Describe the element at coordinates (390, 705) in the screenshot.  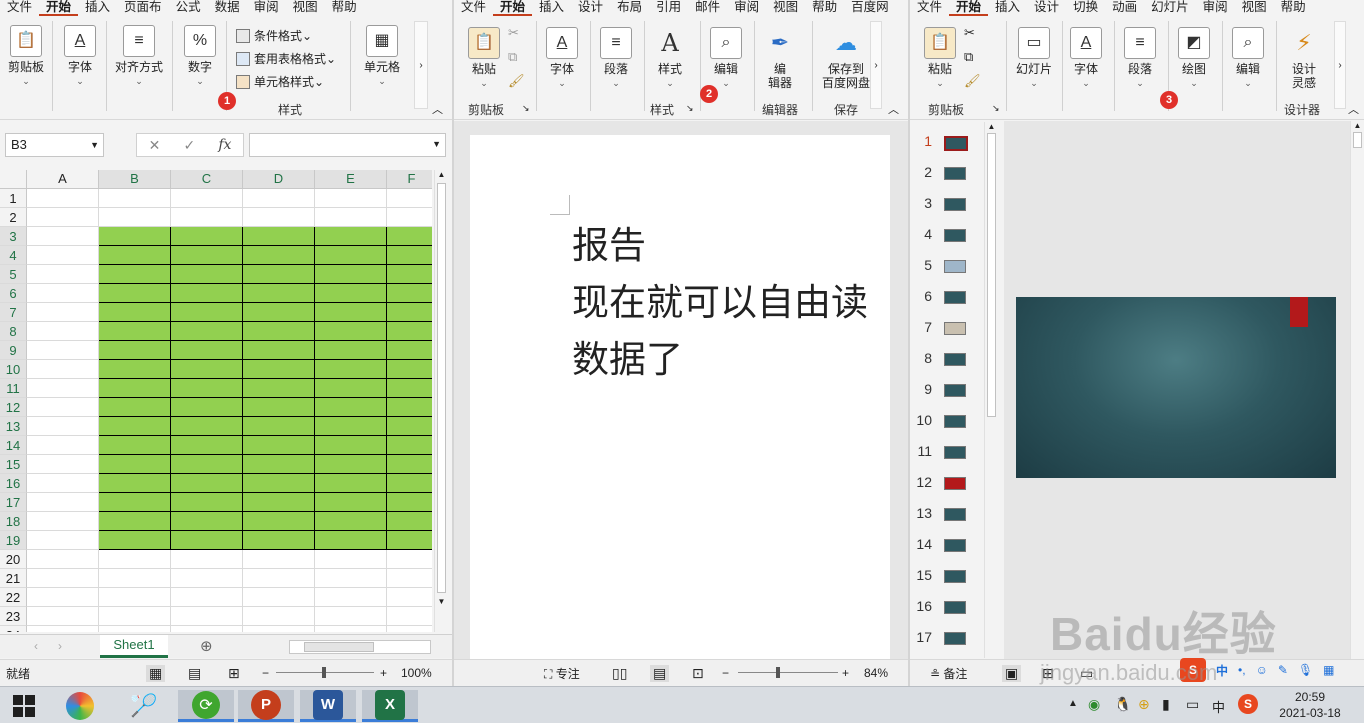
I see `taskbar-app-excel: X` at that location.